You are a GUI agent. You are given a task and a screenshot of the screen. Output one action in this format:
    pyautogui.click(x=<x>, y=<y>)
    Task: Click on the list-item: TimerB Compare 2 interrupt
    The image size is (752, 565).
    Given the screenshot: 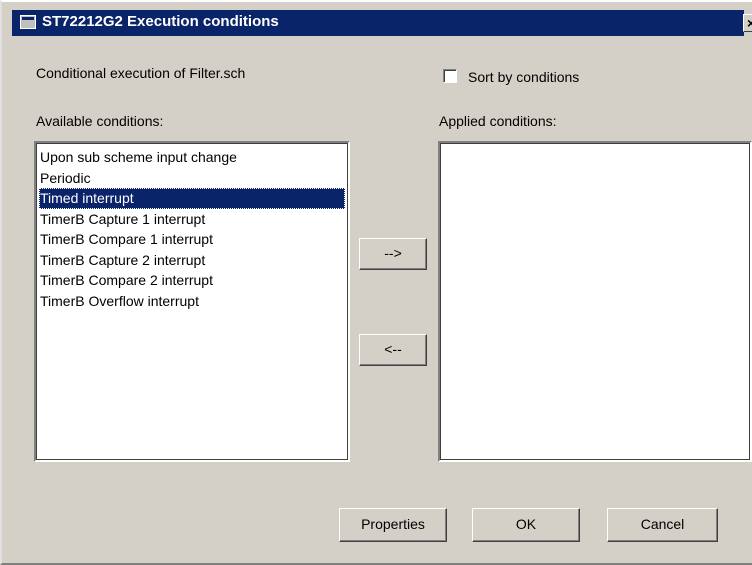 What is the action you would take?
    pyautogui.click(x=192, y=280)
    